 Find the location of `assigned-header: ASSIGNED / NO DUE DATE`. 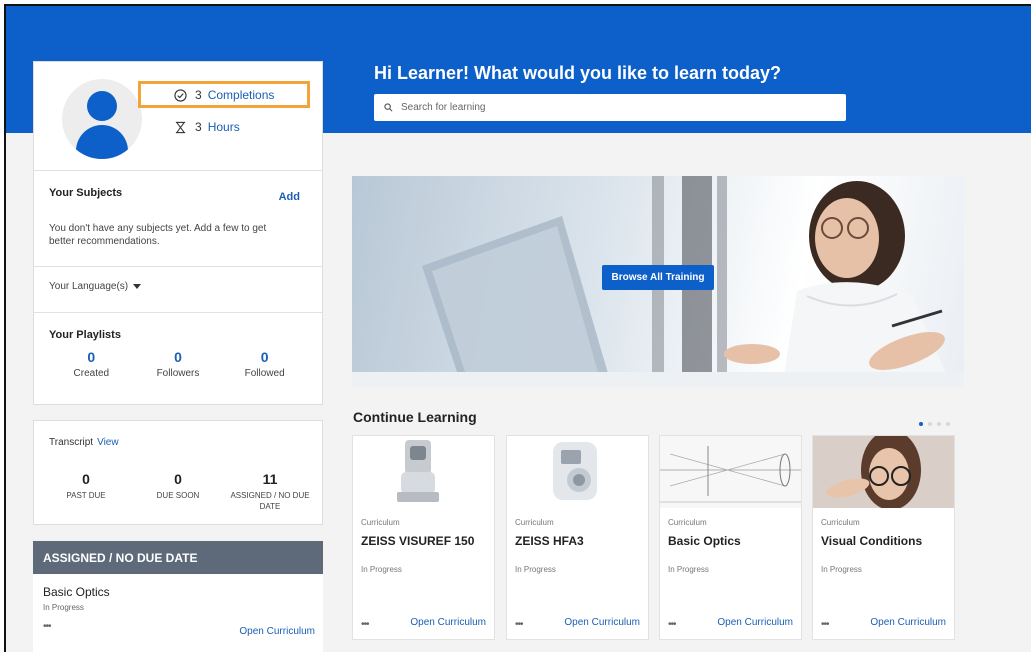

assigned-header: ASSIGNED / NO DUE DATE is located at coordinates (178, 557).